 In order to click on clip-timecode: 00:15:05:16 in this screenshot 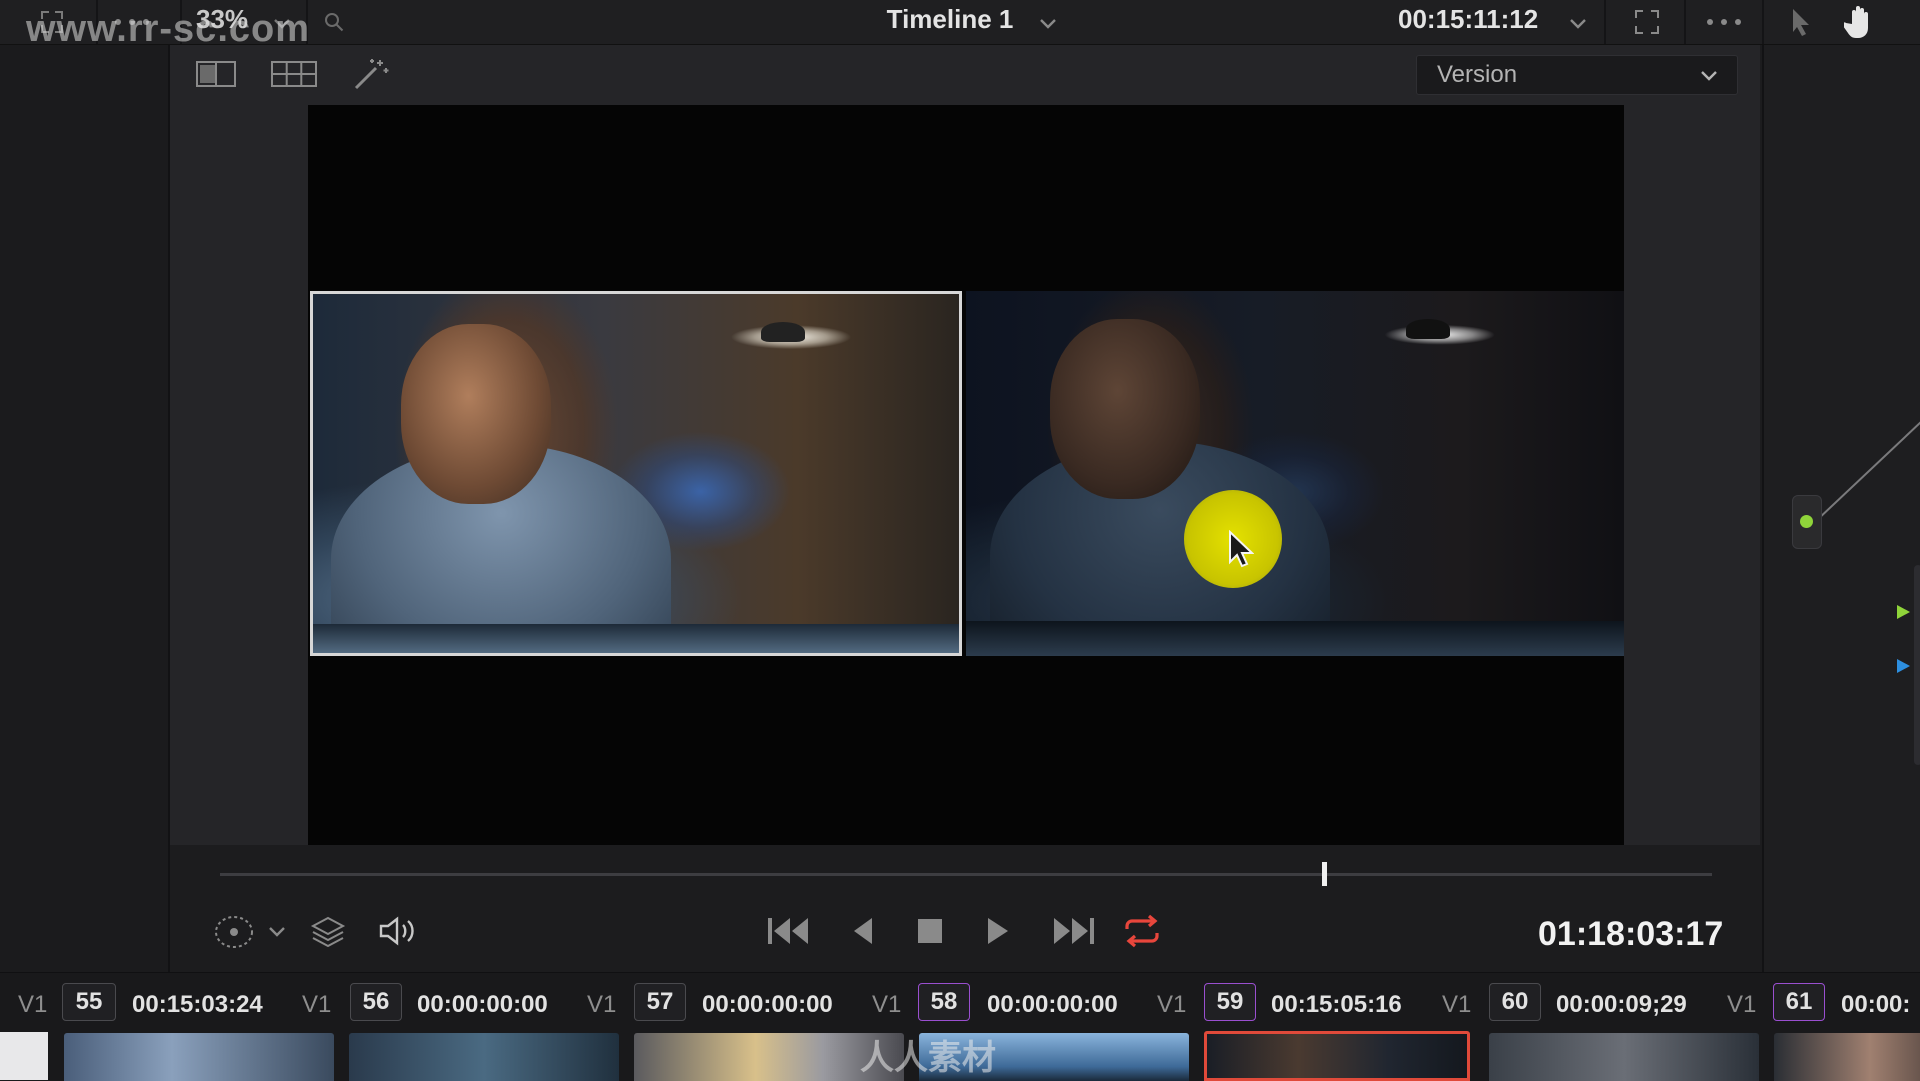, I will do `click(1336, 1004)`.